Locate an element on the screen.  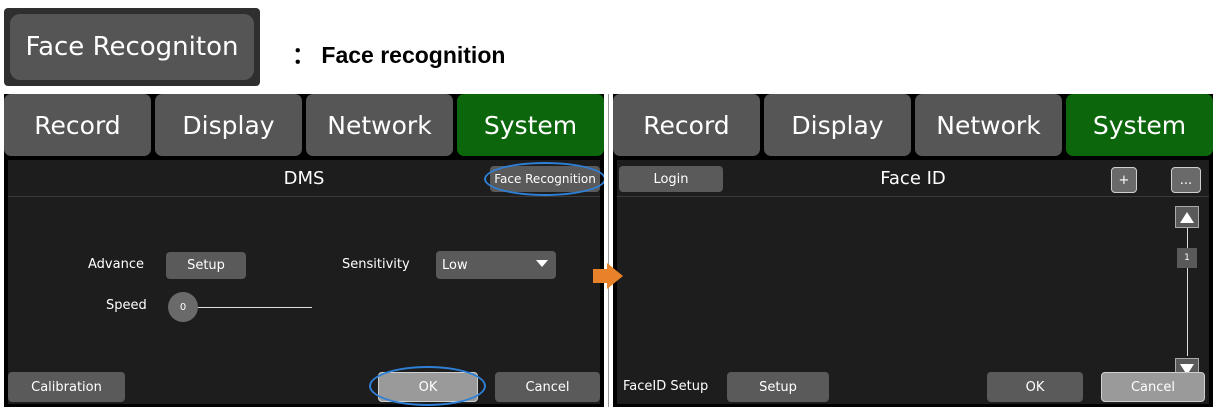
arrow-right-icon is located at coordinates (608, 276).